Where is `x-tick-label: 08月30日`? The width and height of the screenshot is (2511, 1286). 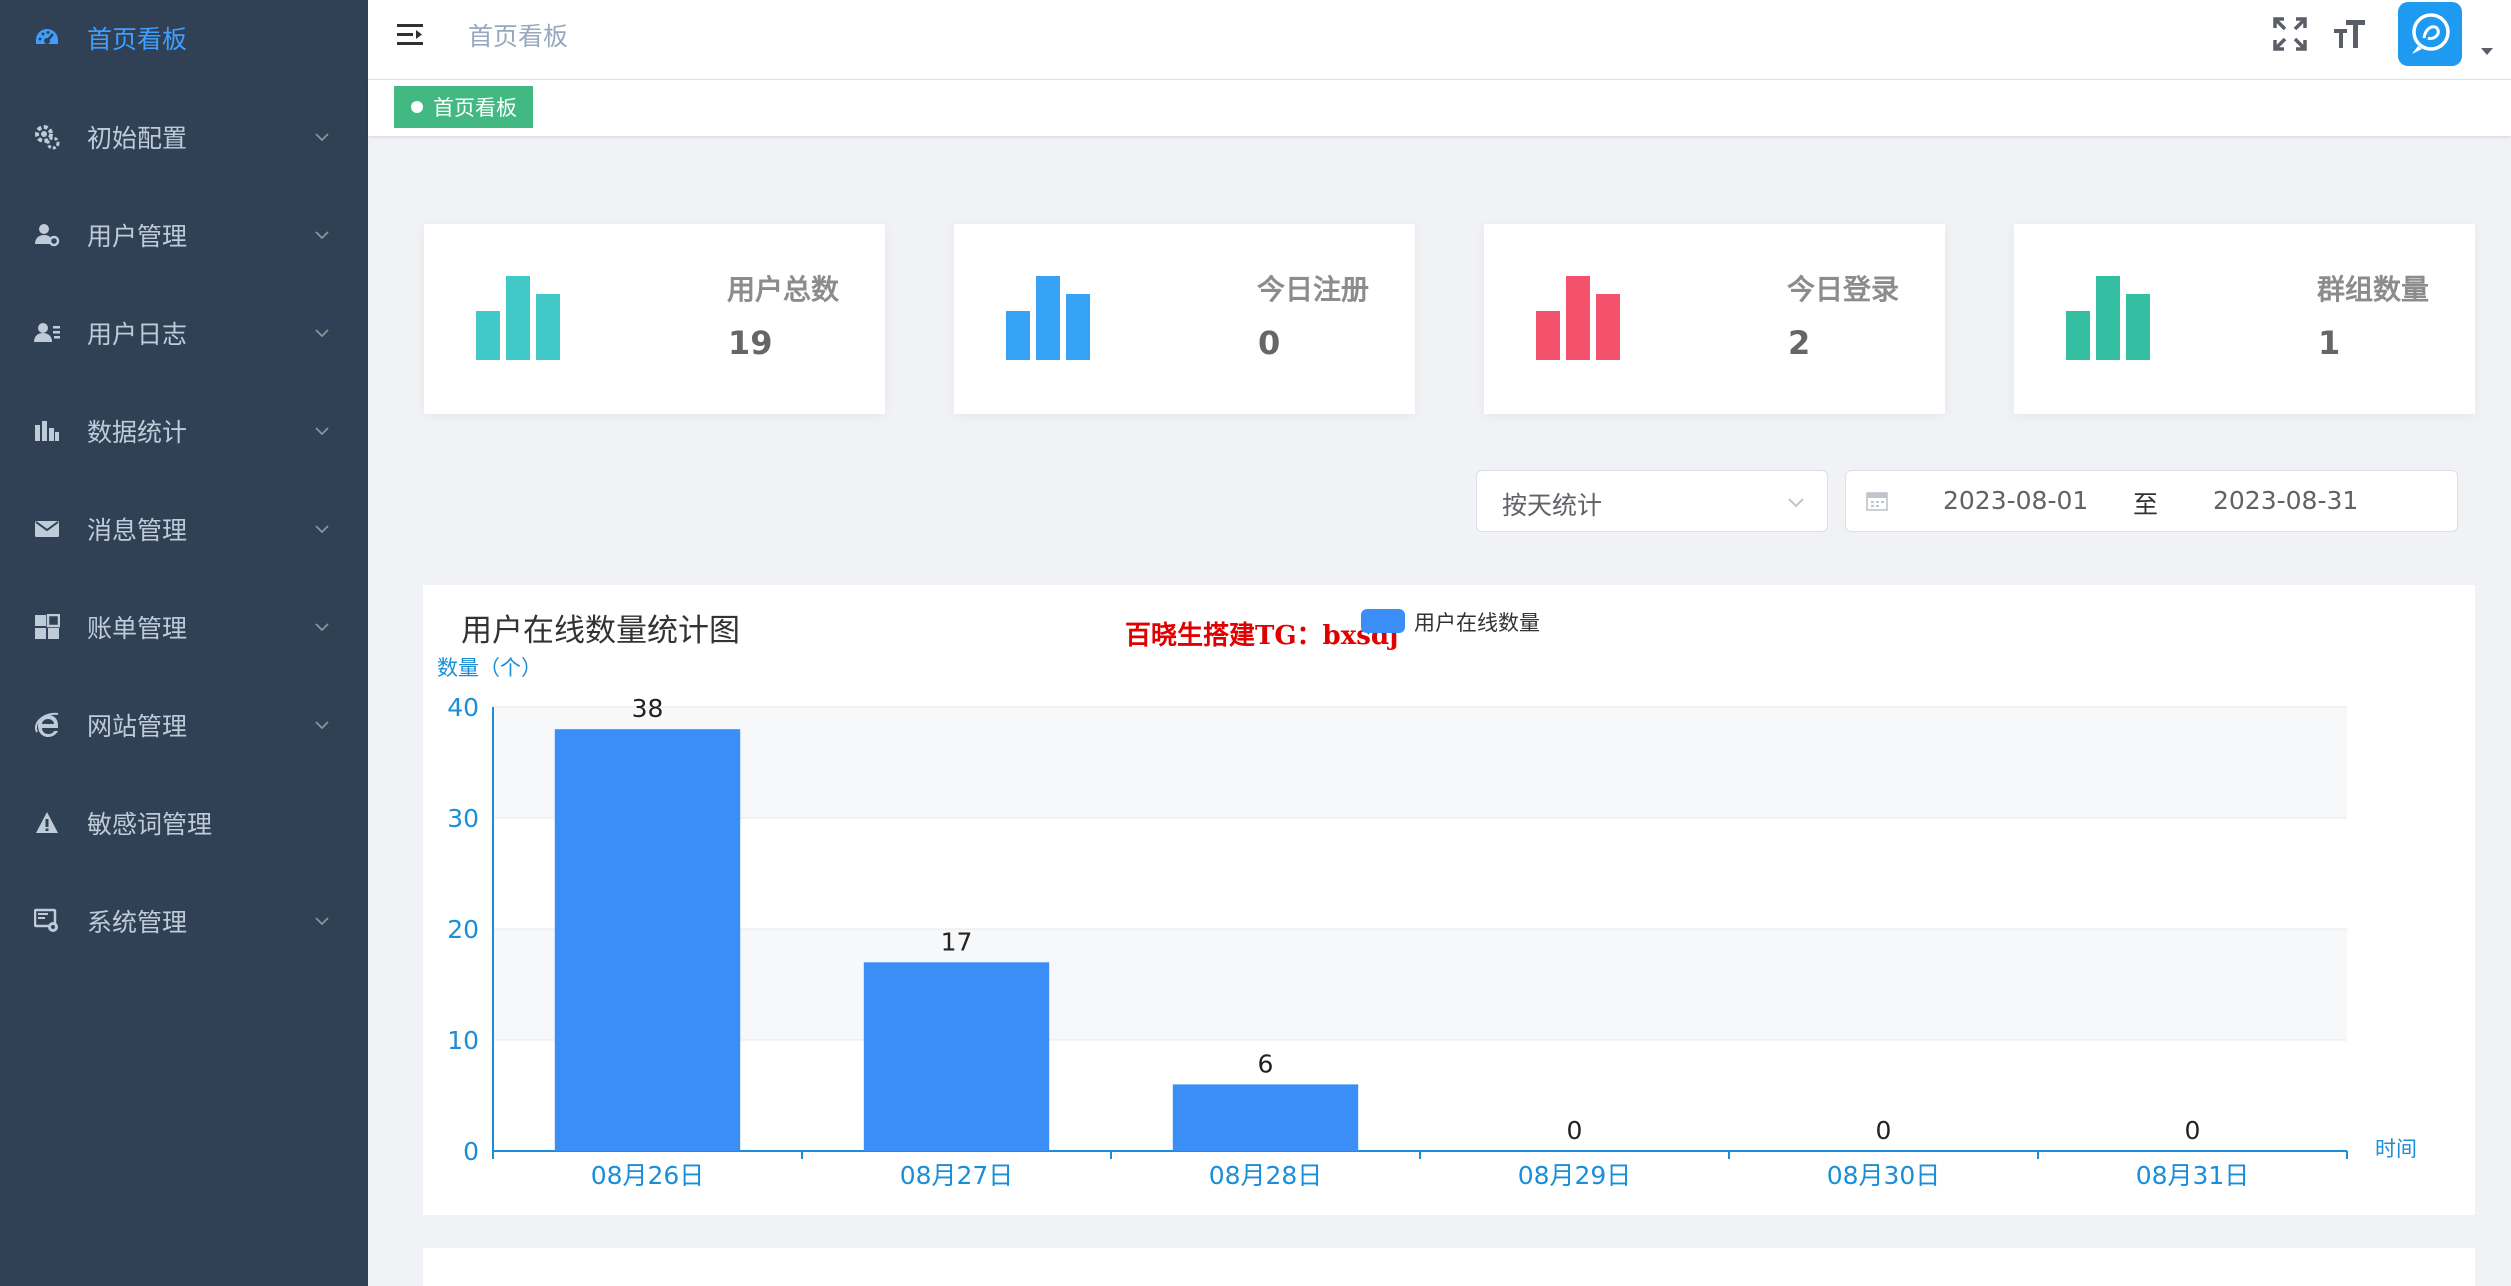 x-tick-label: 08月30日 is located at coordinates (1884, 1175).